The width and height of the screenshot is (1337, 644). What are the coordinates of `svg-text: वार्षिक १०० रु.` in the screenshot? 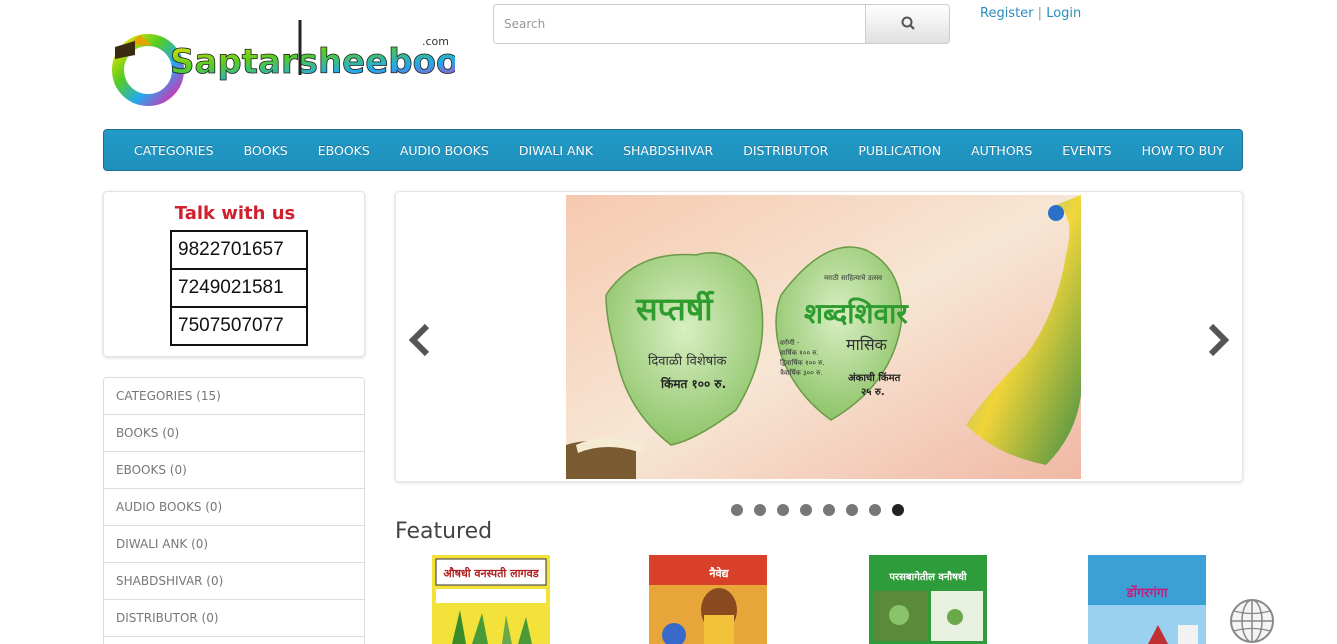 It's located at (799, 352).